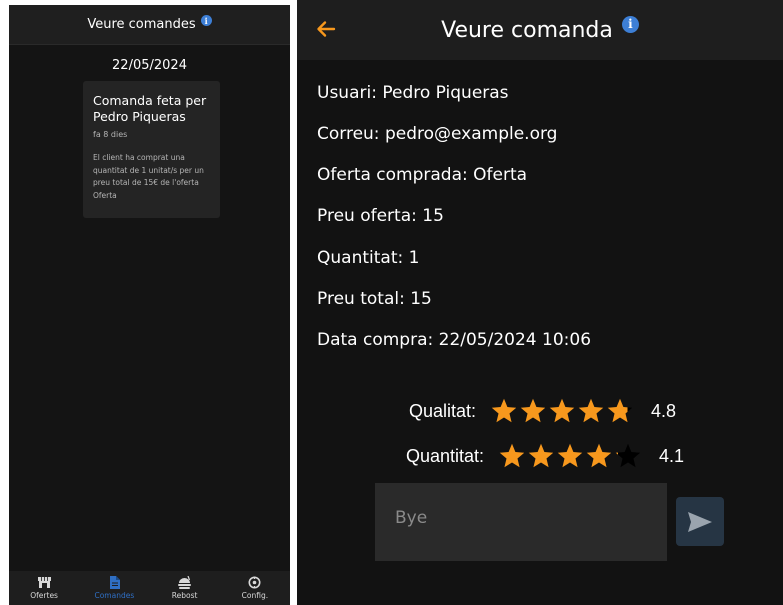 This screenshot has width=783, height=605. I want to click on nav-label: Comandes, so click(114, 595).